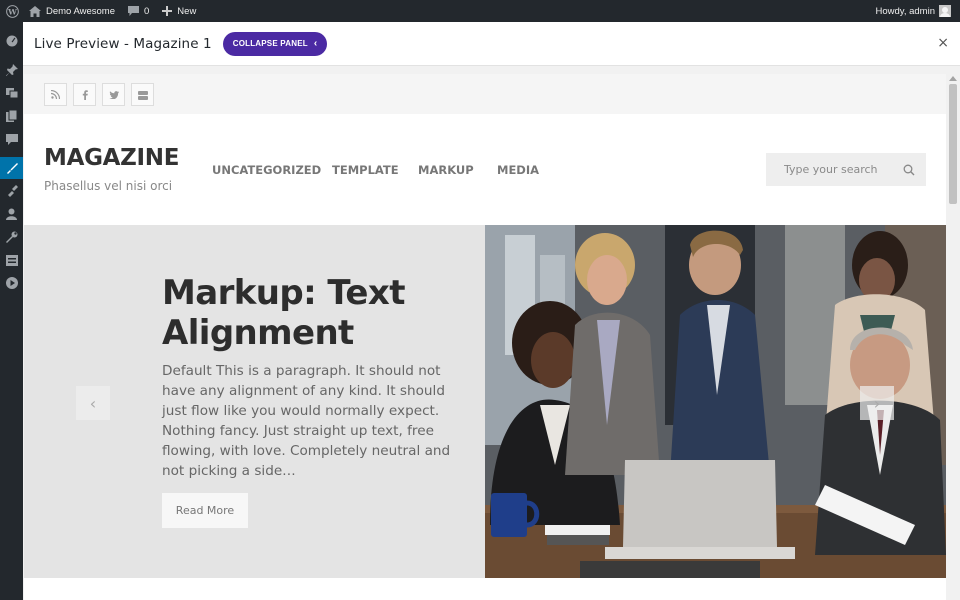 Image resolution: width=960 pixels, height=600 pixels. What do you see at coordinates (953, 78) in the screenshot?
I see `scroll-up-icon` at bounding box center [953, 78].